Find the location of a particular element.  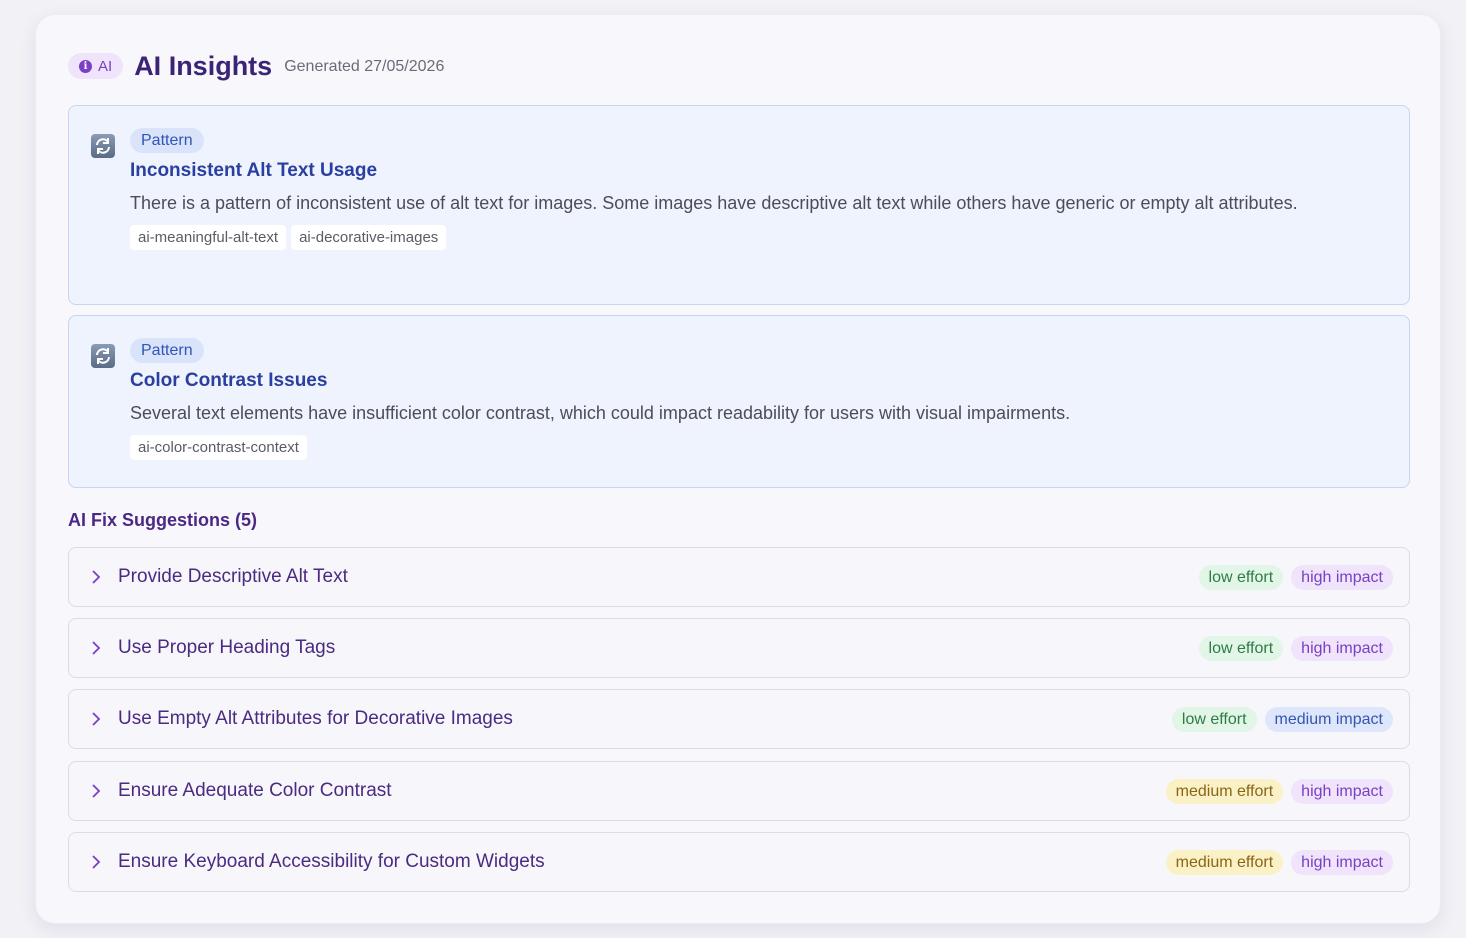

page-title: AI Insights is located at coordinates (203, 65).